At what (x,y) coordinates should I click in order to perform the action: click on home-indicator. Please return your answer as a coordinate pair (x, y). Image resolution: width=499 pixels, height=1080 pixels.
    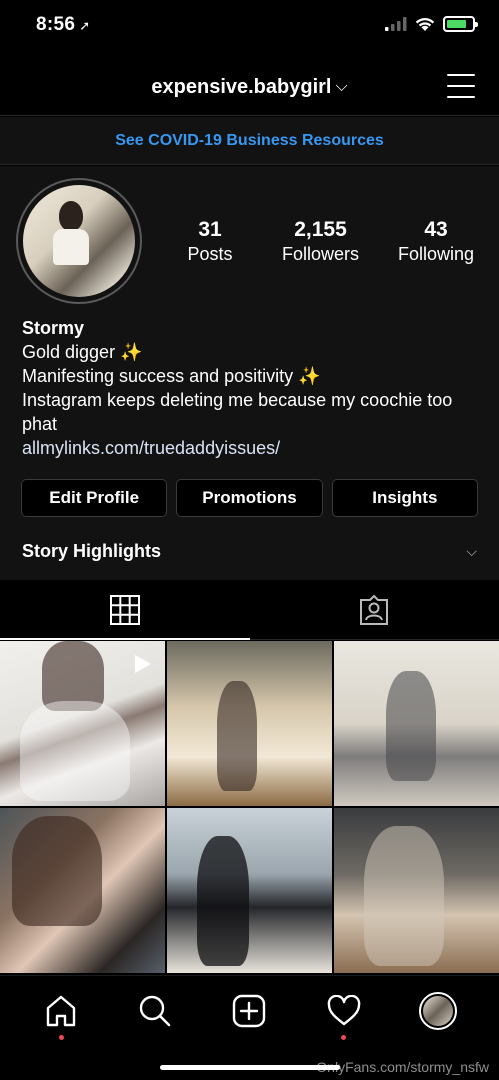
    Looking at the image, I should click on (250, 1067).